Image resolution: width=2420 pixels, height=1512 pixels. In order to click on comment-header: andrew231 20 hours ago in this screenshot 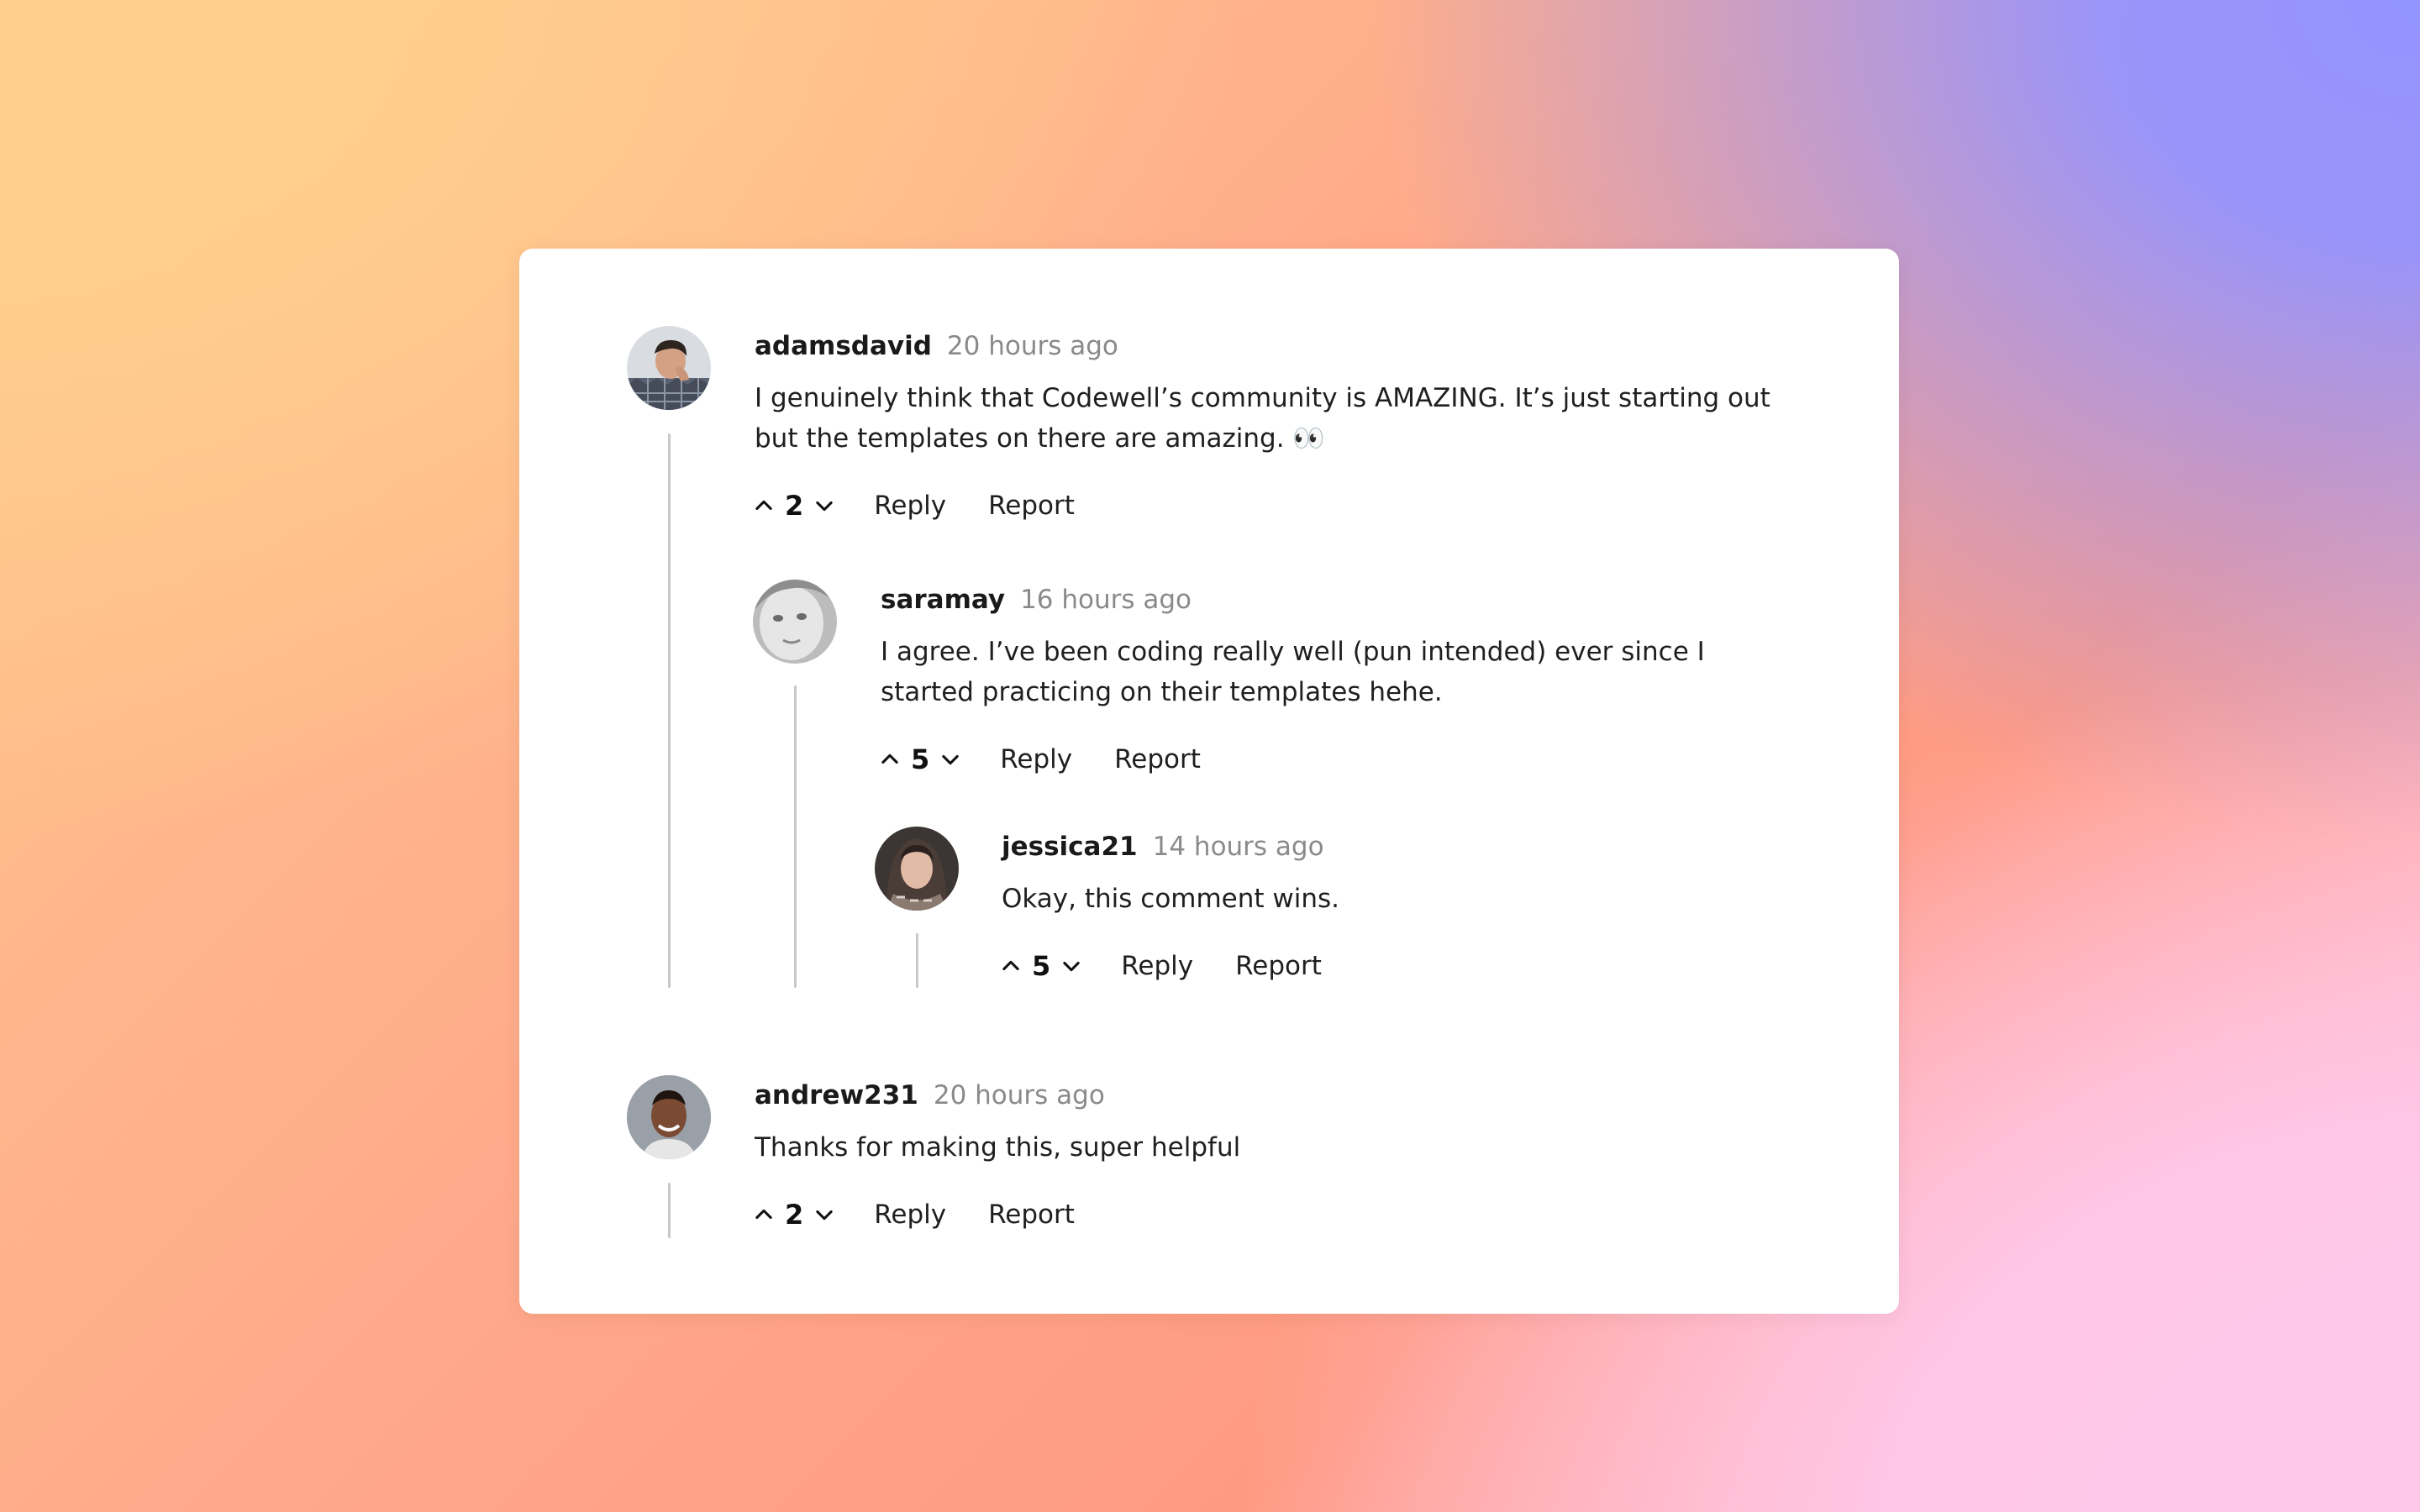, I will do `click(930, 1095)`.